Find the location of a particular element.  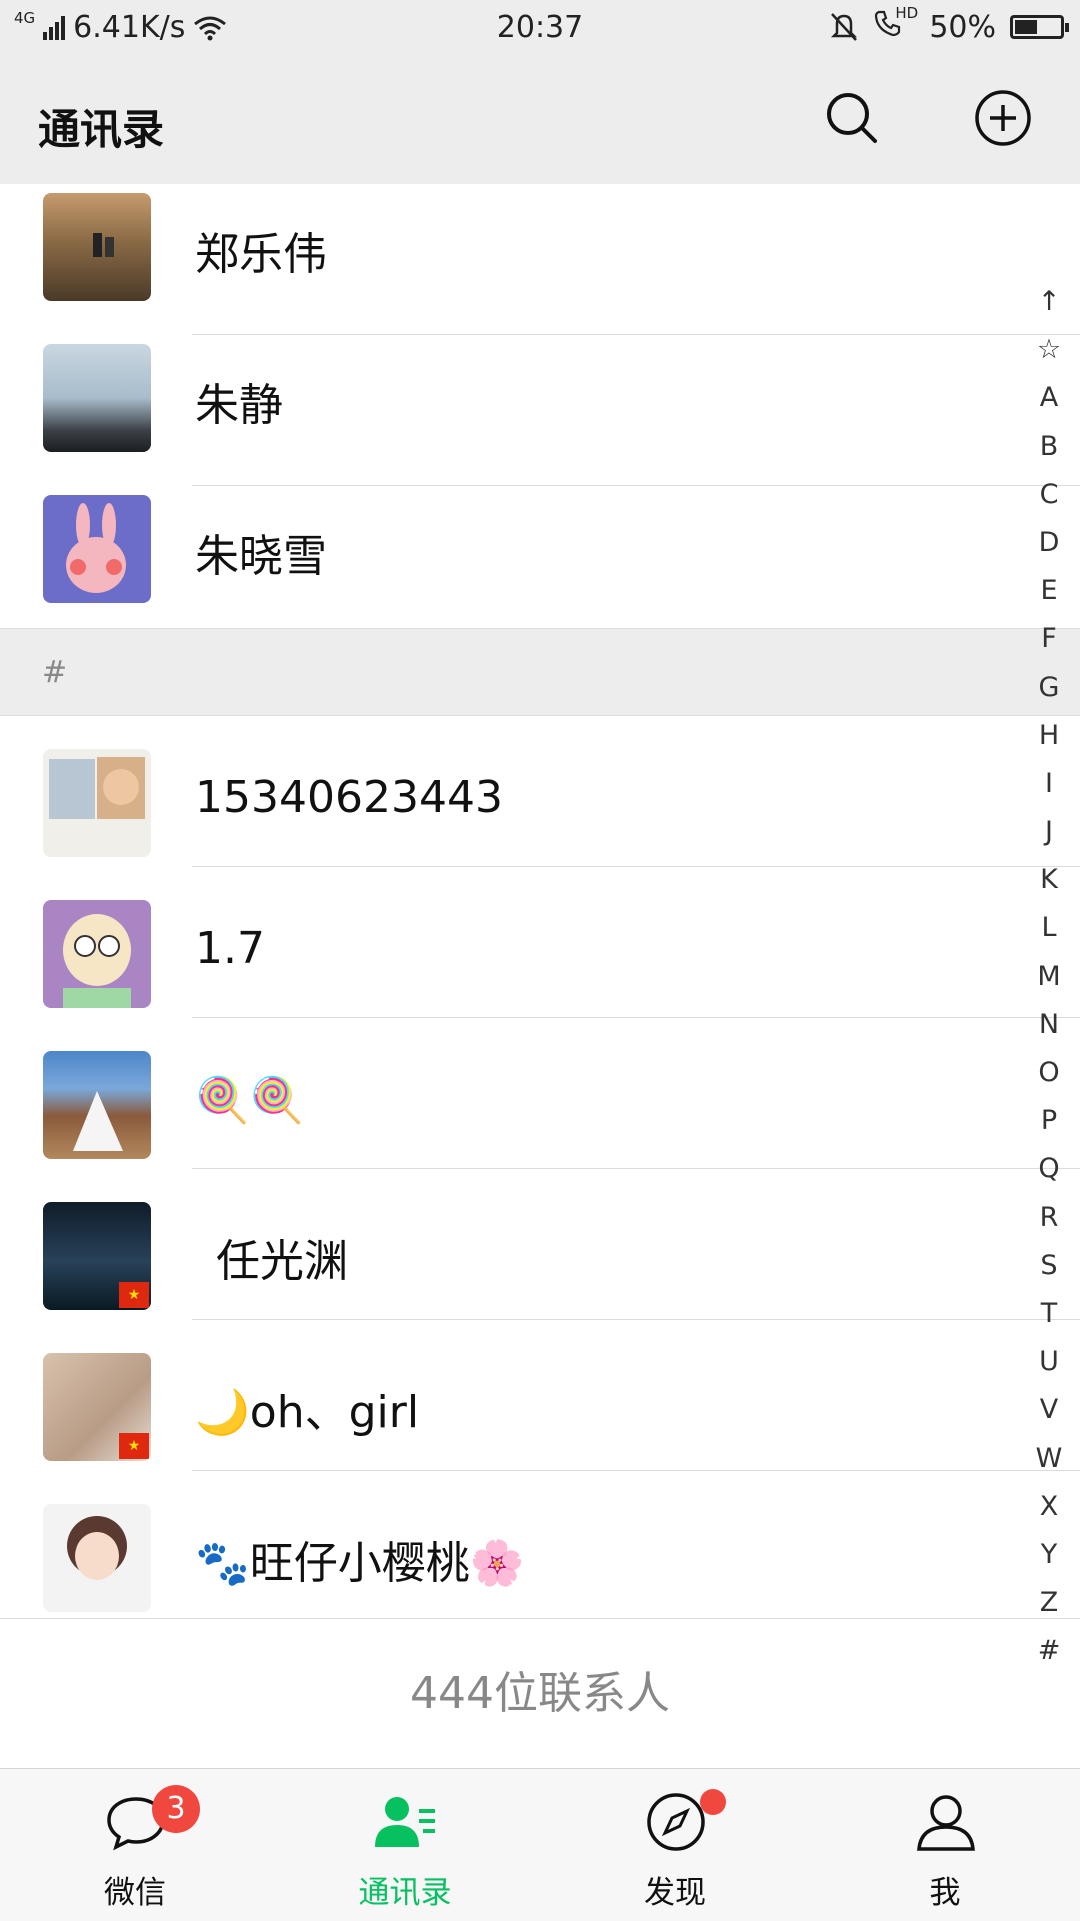

index-letter: P is located at coordinates (1049, 1121).